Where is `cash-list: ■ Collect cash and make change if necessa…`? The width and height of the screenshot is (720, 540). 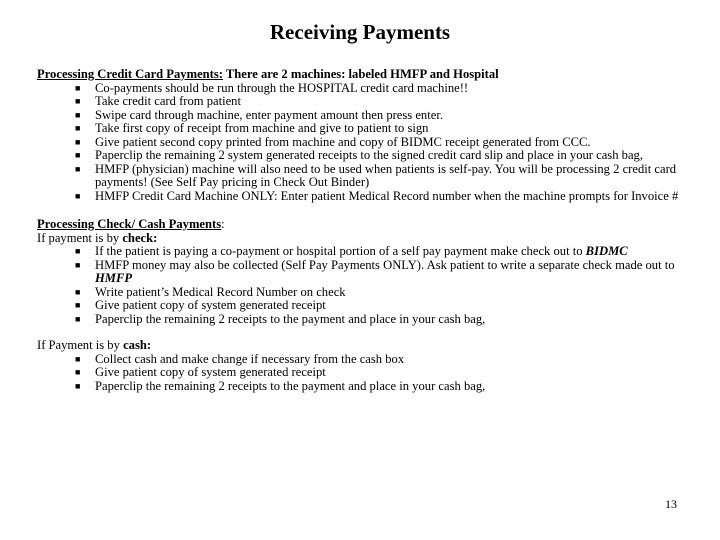
cash-list: ■ Collect cash and make change if necessa… is located at coordinates (367, 372).